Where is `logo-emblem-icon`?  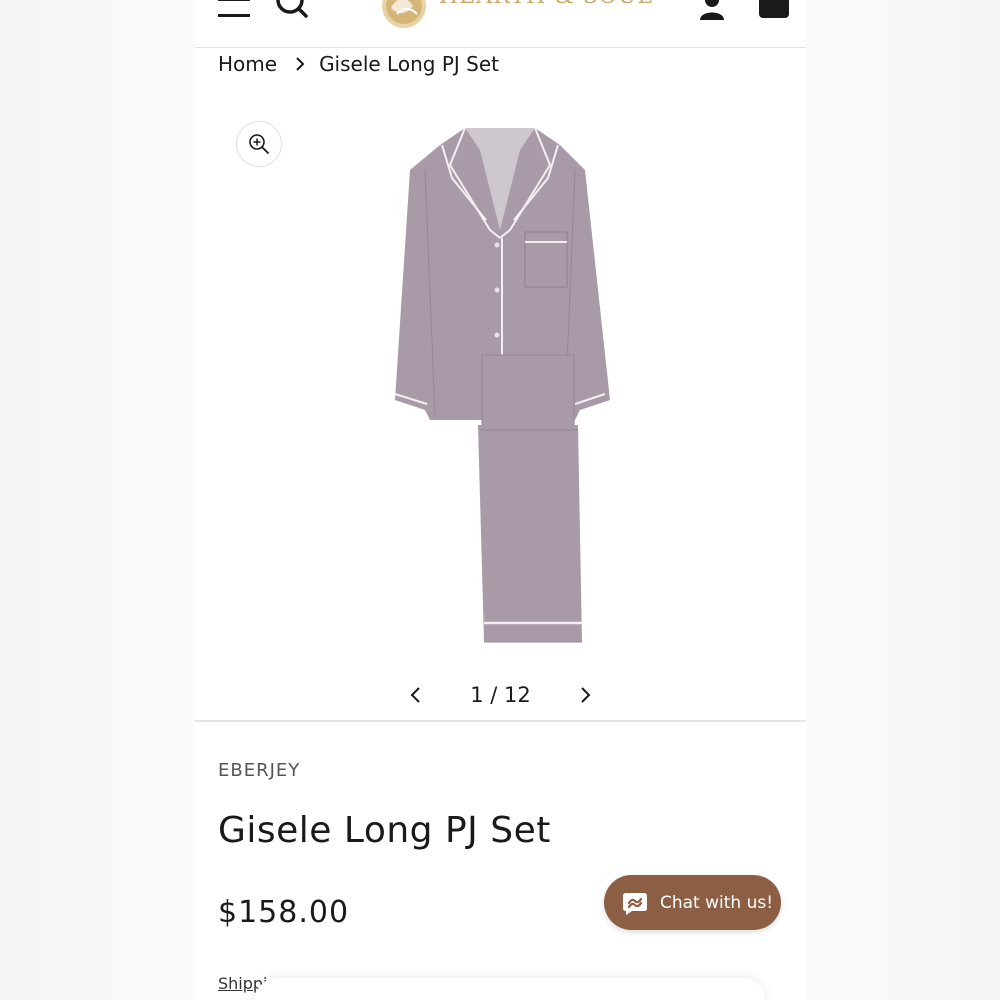
logo-emblem-icon is located at coordinates (404, 14).